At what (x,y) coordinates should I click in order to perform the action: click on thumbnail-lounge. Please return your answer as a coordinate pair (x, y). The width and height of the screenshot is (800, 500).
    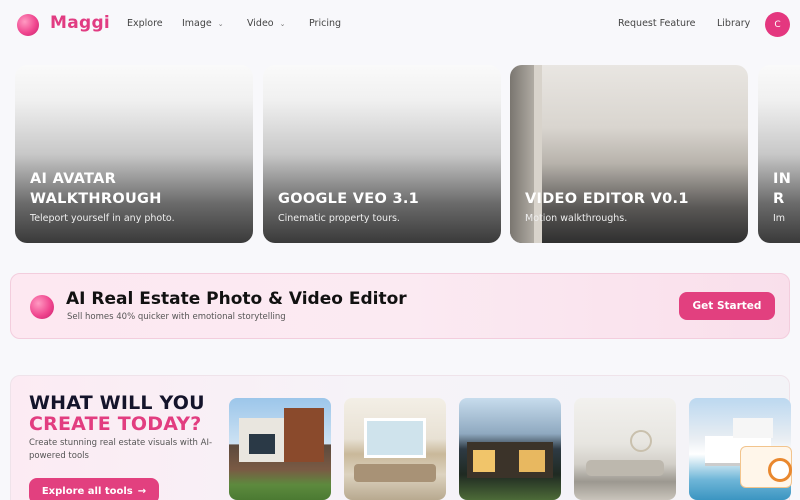
    Looking at the image, I should click on (625, 449).